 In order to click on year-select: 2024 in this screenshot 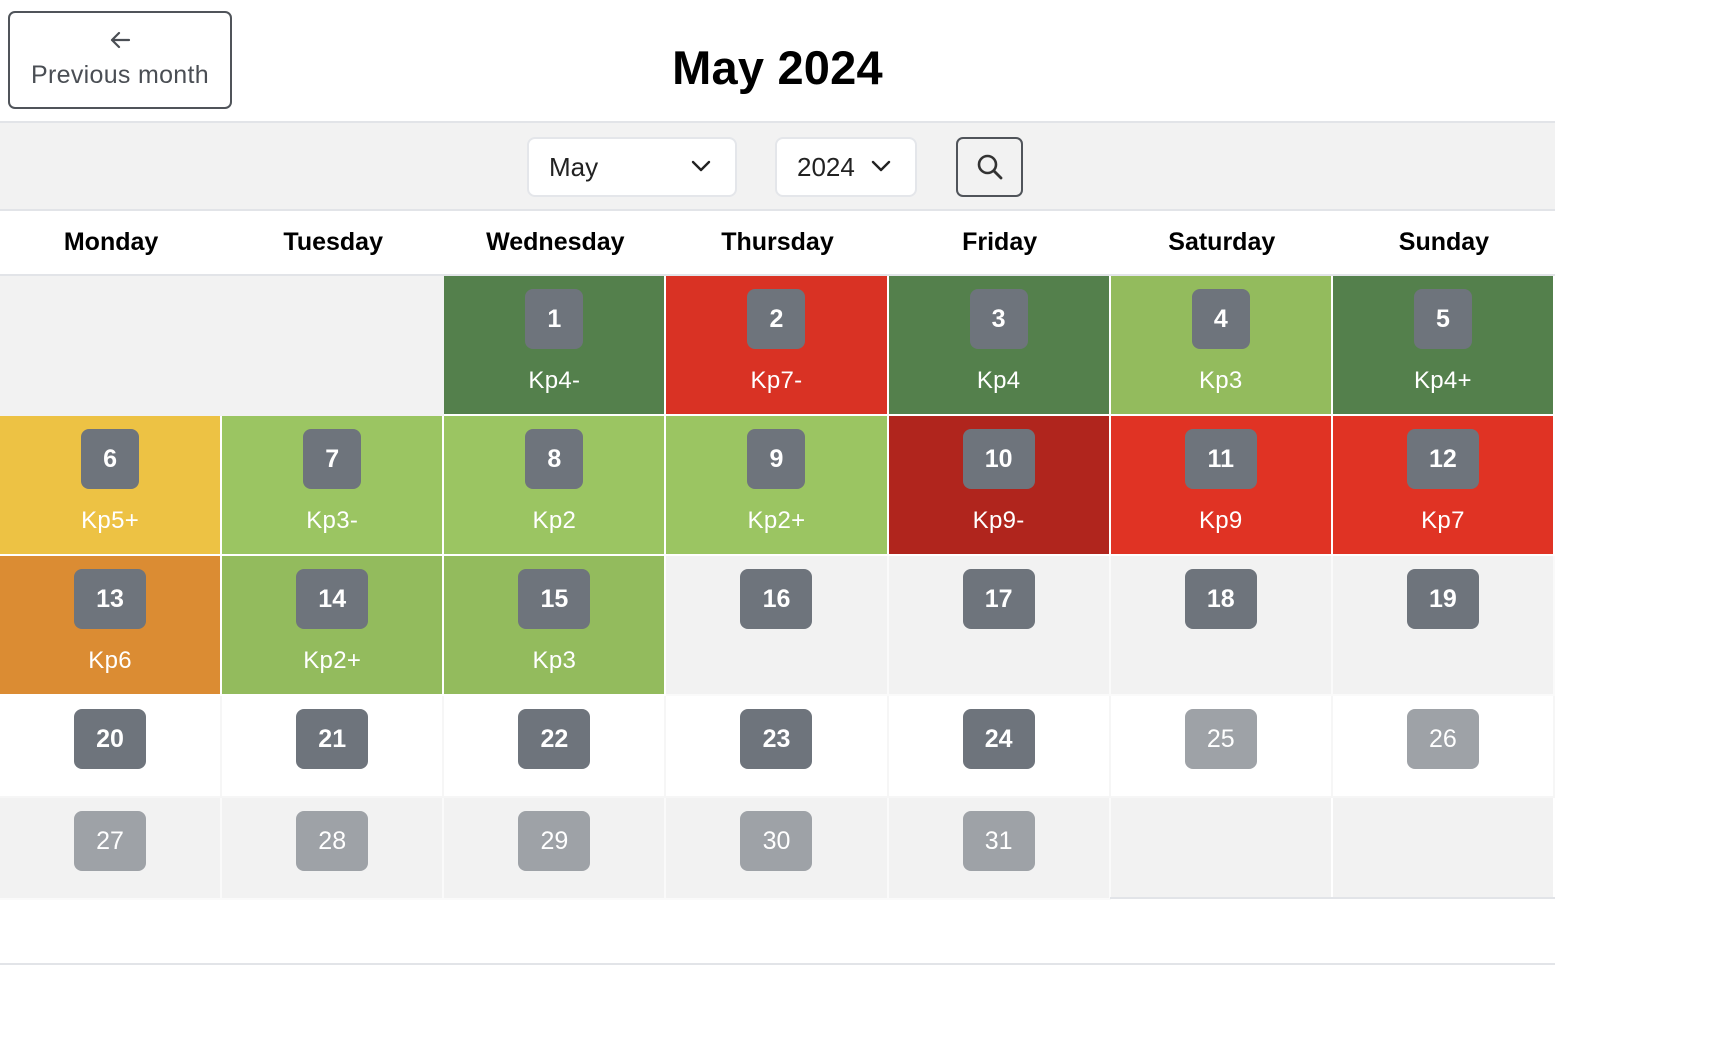, I will do `click(846, 167)`.